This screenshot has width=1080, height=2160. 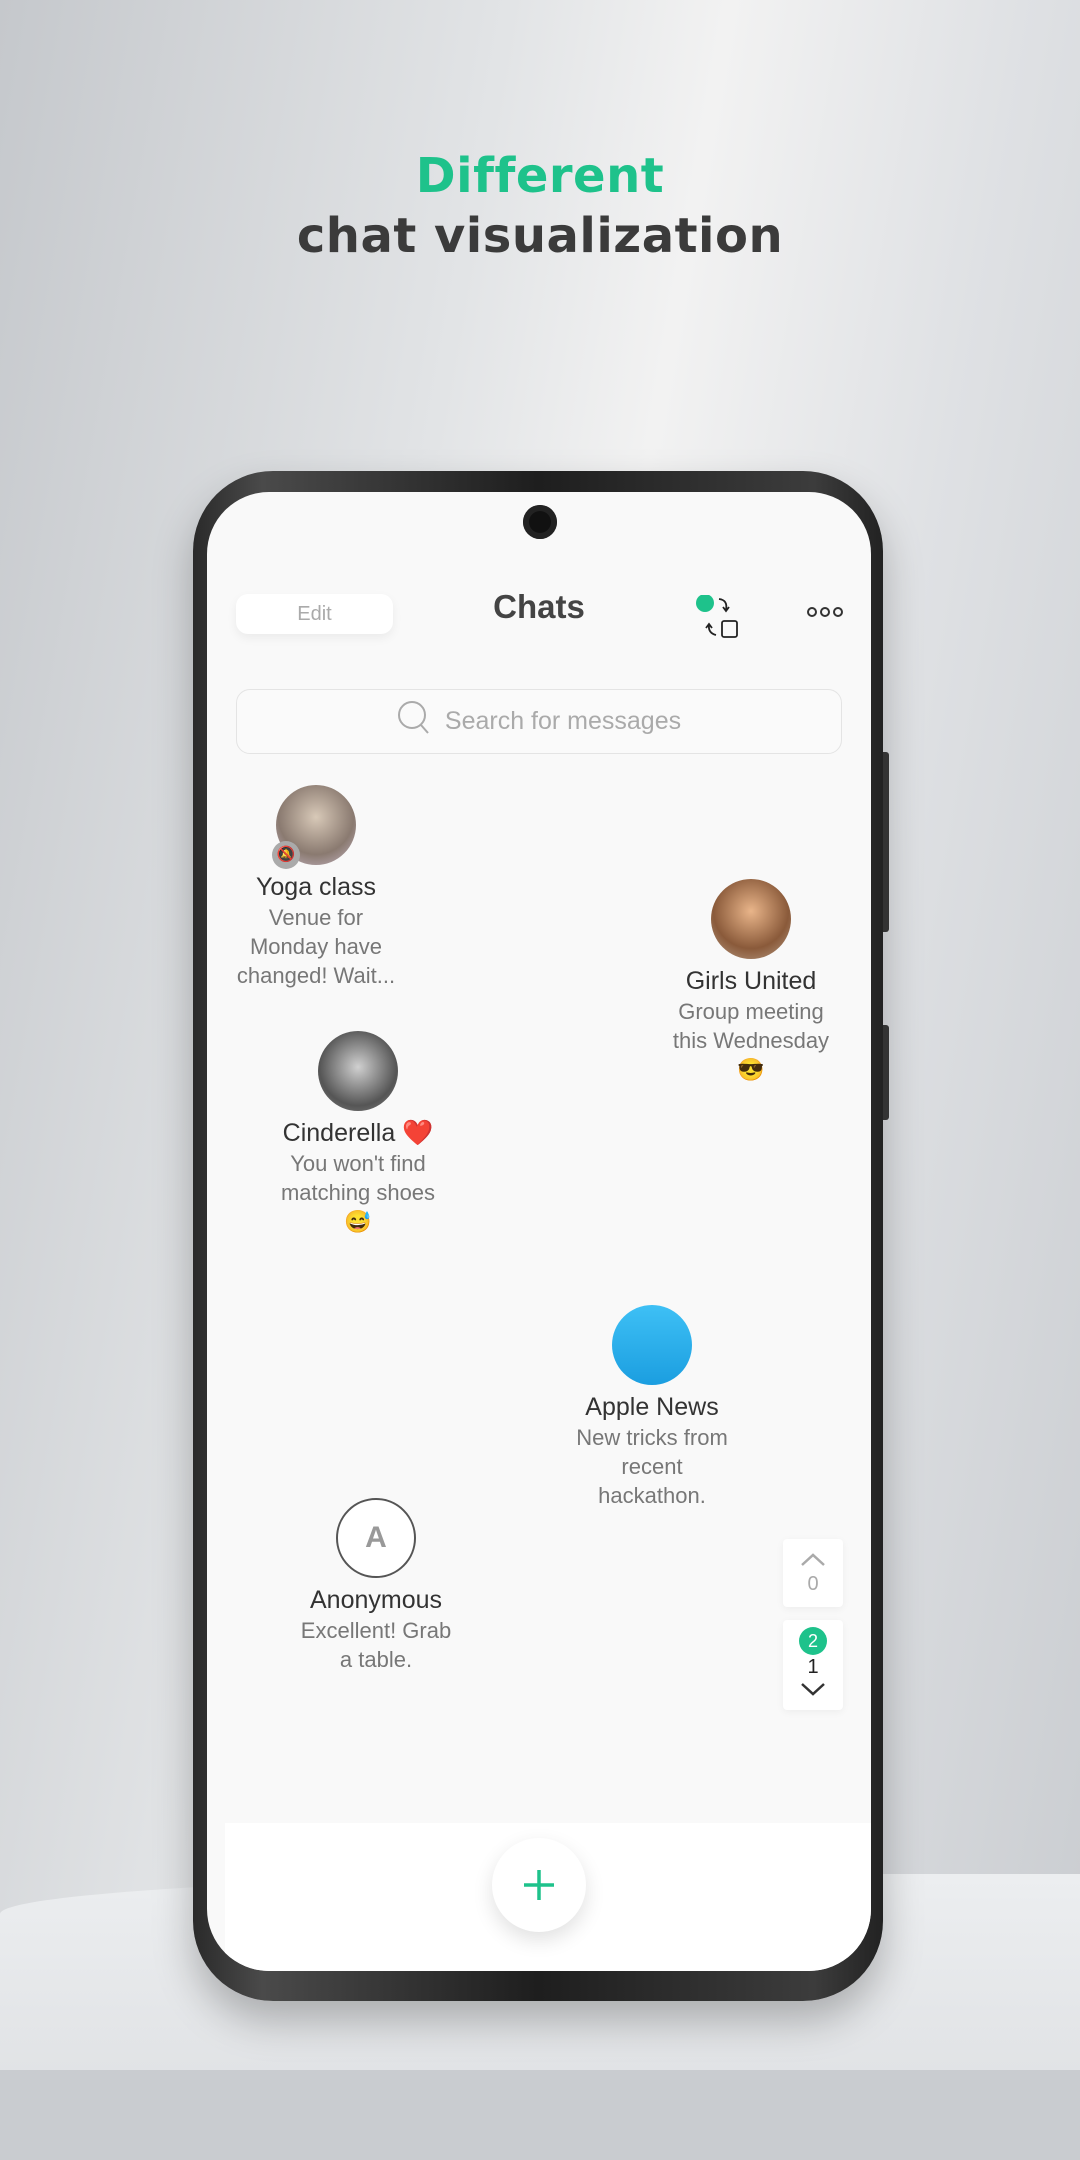 I want to click on chat-preview: matching shoes, so click(x=358, y=1192).